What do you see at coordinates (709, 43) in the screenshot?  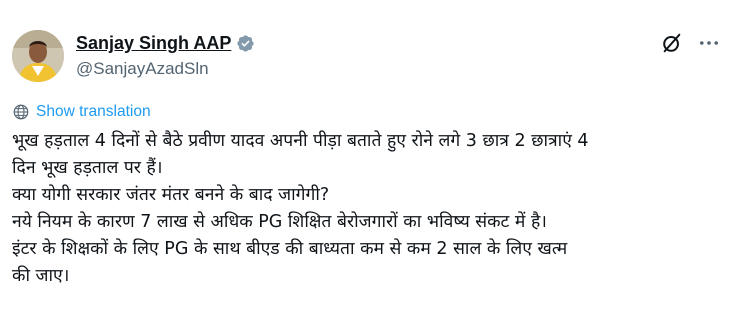 I see `more-options-icon` at bounding box center [709, 43].